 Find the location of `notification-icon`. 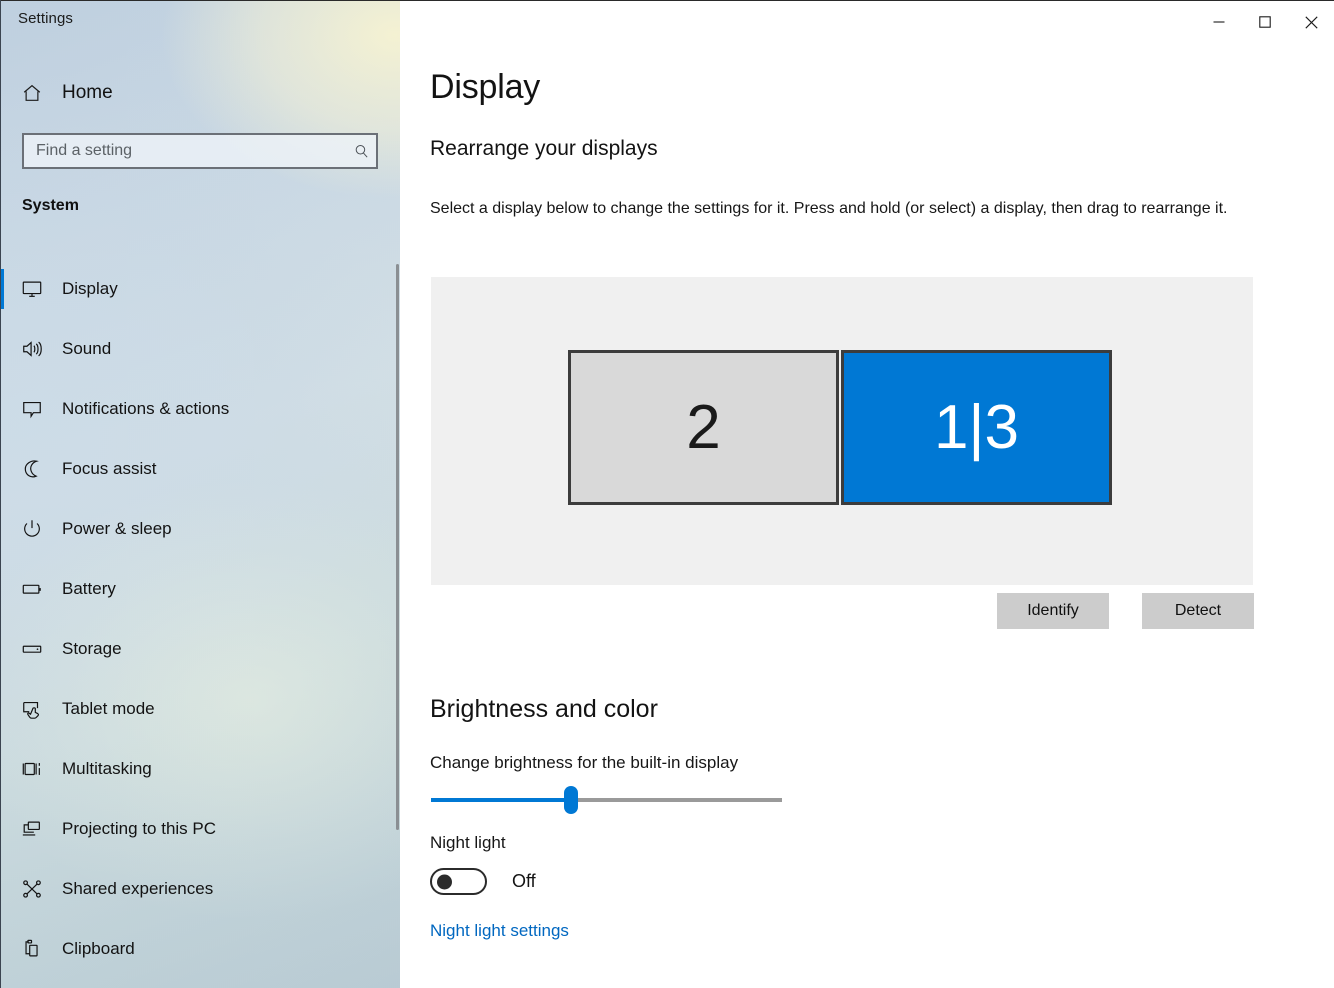

notification-icon is located at coordinates (32, 409).